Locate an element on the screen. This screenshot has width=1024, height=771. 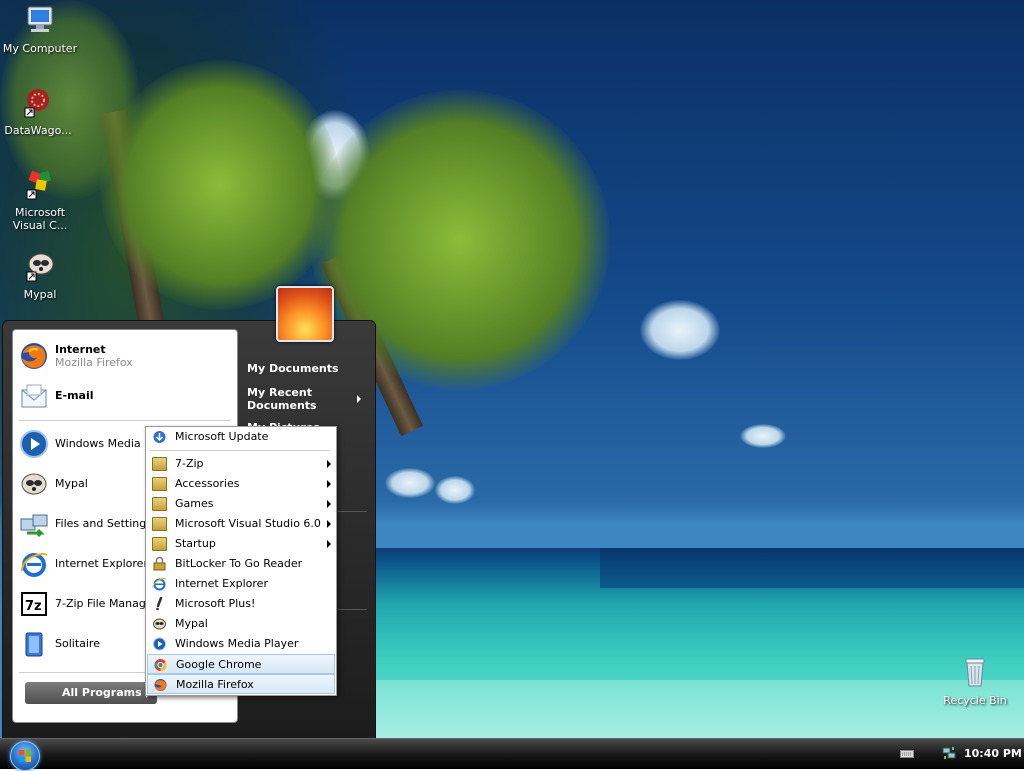
submenu-item-internet-explorer: Internet Explorer is located at coordinates (241, 584).